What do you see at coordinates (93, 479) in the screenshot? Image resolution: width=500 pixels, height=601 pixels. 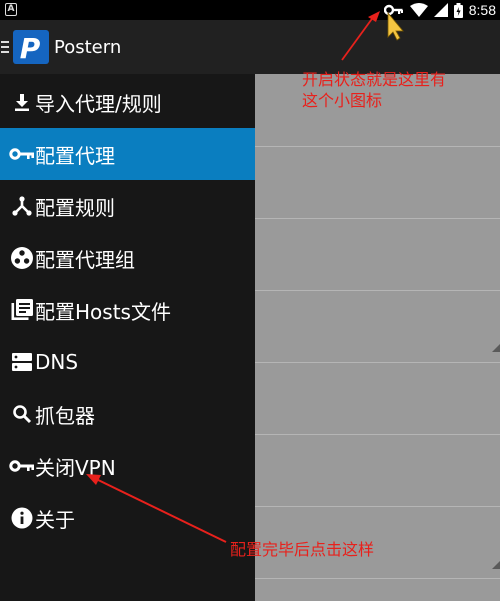 I see `arrow-head-icon` at bounding box center [93, 479].